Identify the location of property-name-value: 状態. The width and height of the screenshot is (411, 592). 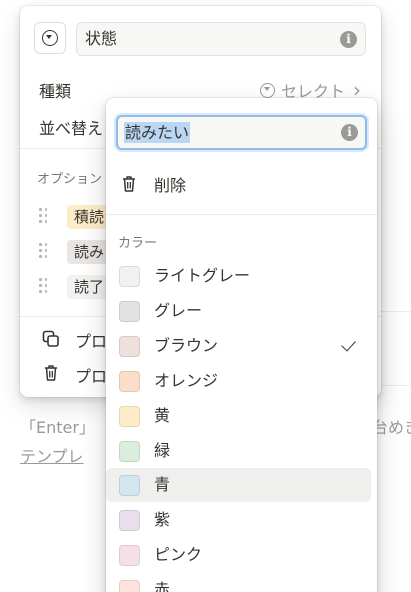
(101, 38).